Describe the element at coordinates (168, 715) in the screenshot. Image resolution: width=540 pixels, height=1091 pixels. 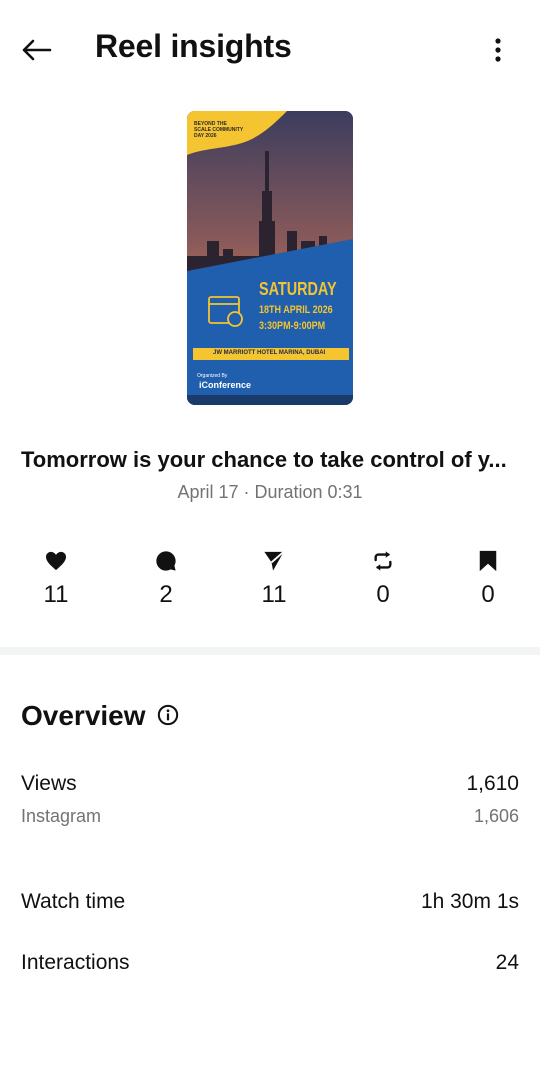
I see `info-icon` at that location.